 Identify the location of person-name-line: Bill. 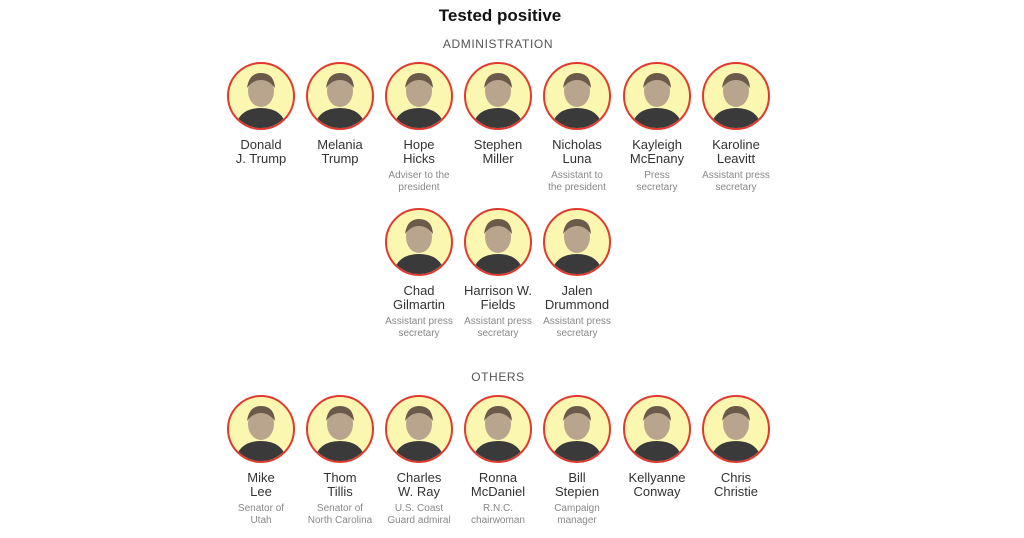
(577, 477).